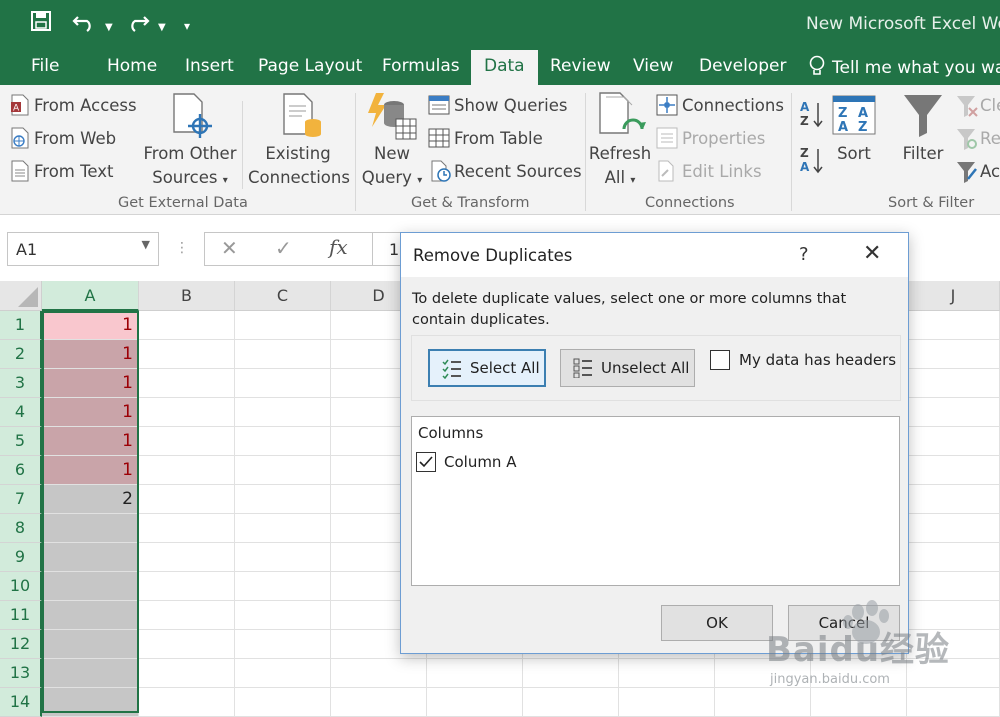 This screenshot has width=1000, height=717. I want to click on row-header-10: 10, so click(21, 586).